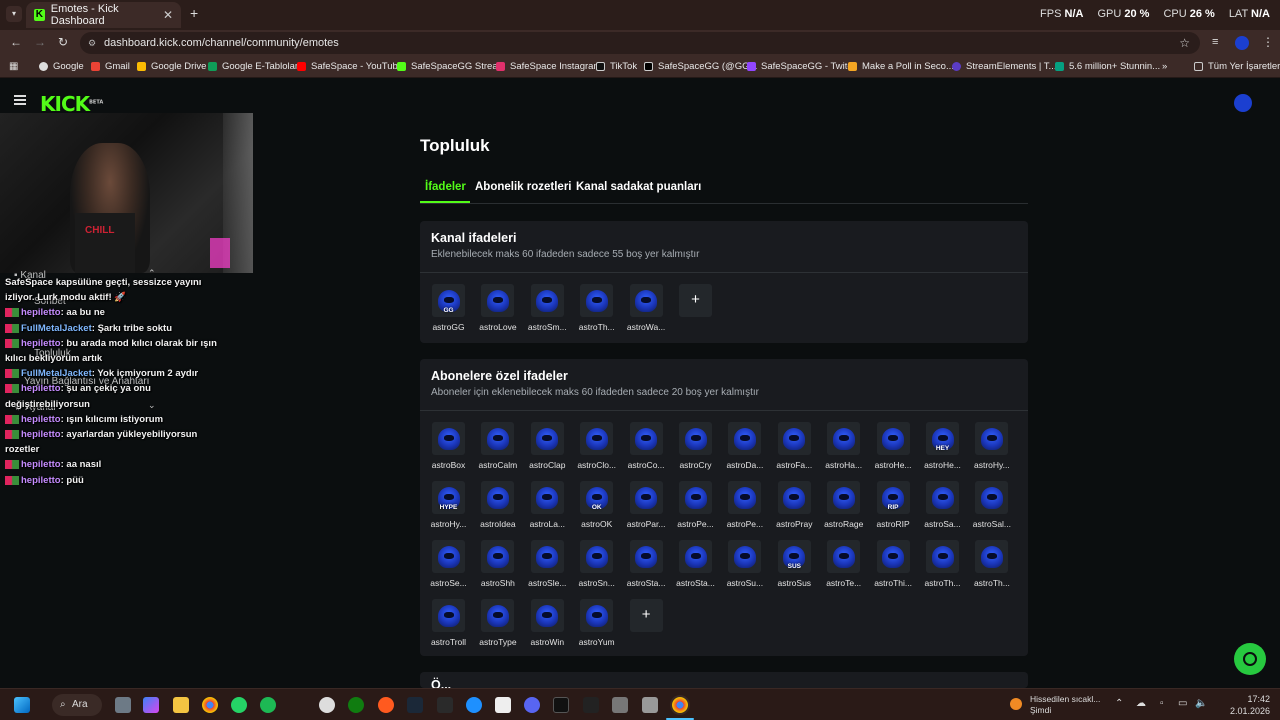 This screenshot has width=1280, height=720. I want to click on emote-item: RIP astroRIP, so click(893, 505).